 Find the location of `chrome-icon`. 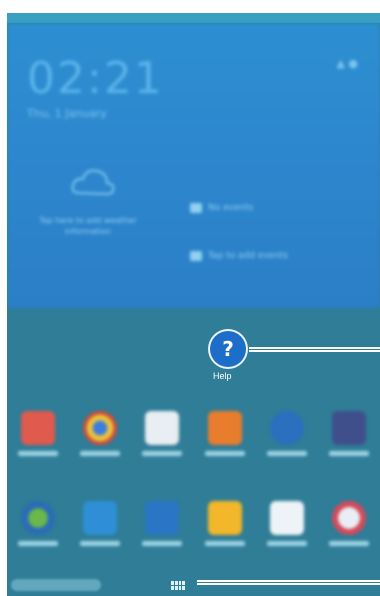

chrome-icon is located at coordinates (100, 428).